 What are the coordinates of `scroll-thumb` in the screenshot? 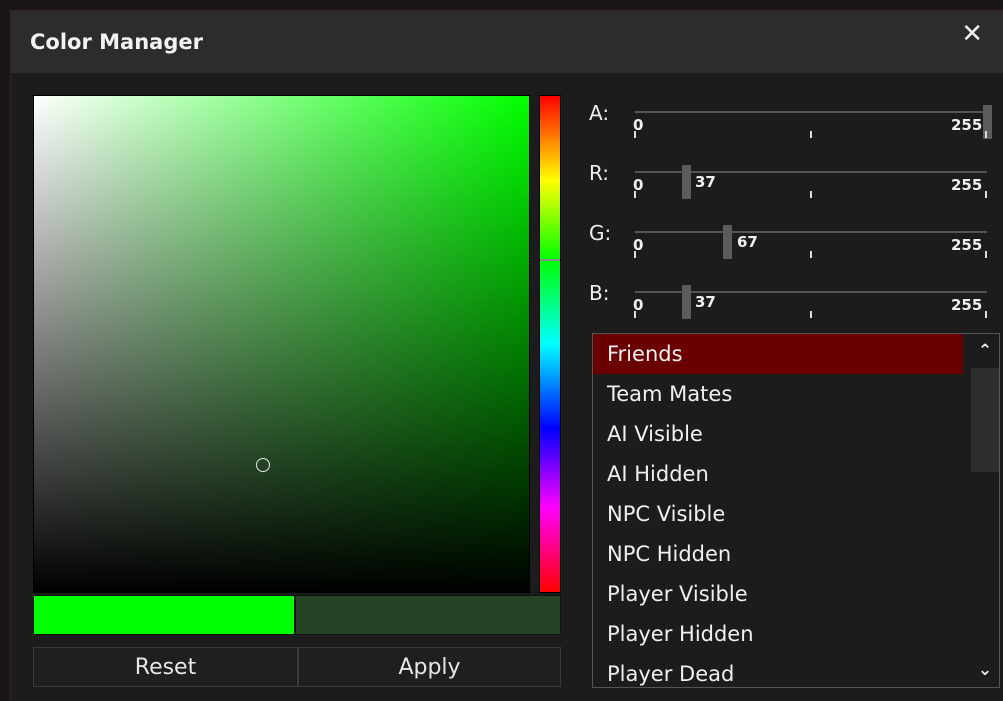 It's located at (985, 420).